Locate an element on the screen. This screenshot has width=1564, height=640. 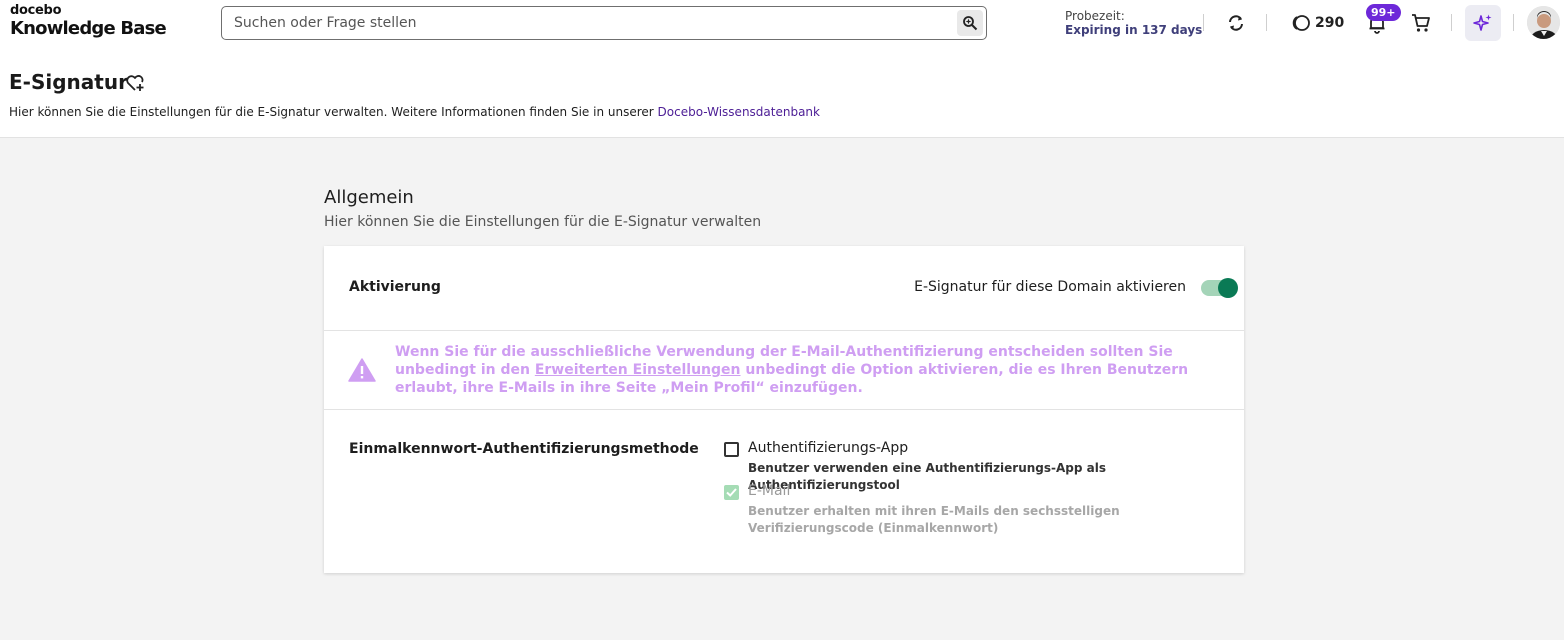
sync-icon is located at coordinates (1236, 23).